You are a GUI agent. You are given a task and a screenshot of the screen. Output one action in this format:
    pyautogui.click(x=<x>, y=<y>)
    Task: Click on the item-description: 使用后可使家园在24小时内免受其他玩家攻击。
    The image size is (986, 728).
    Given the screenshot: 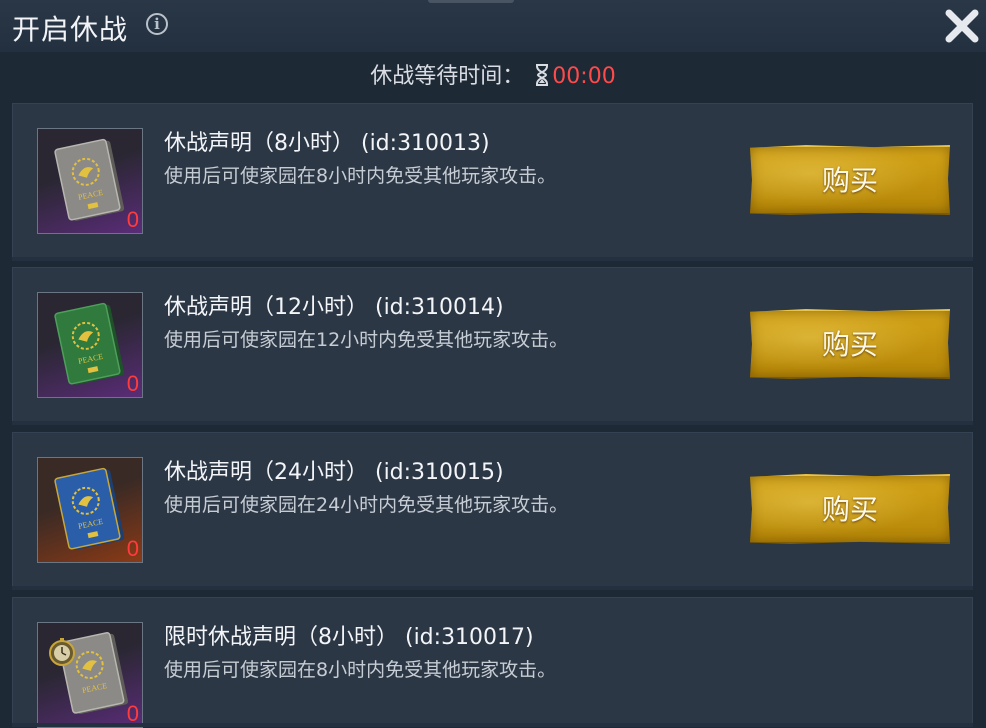 What is the action you would take?
    pyautogui.click(x=366, y=505)
    